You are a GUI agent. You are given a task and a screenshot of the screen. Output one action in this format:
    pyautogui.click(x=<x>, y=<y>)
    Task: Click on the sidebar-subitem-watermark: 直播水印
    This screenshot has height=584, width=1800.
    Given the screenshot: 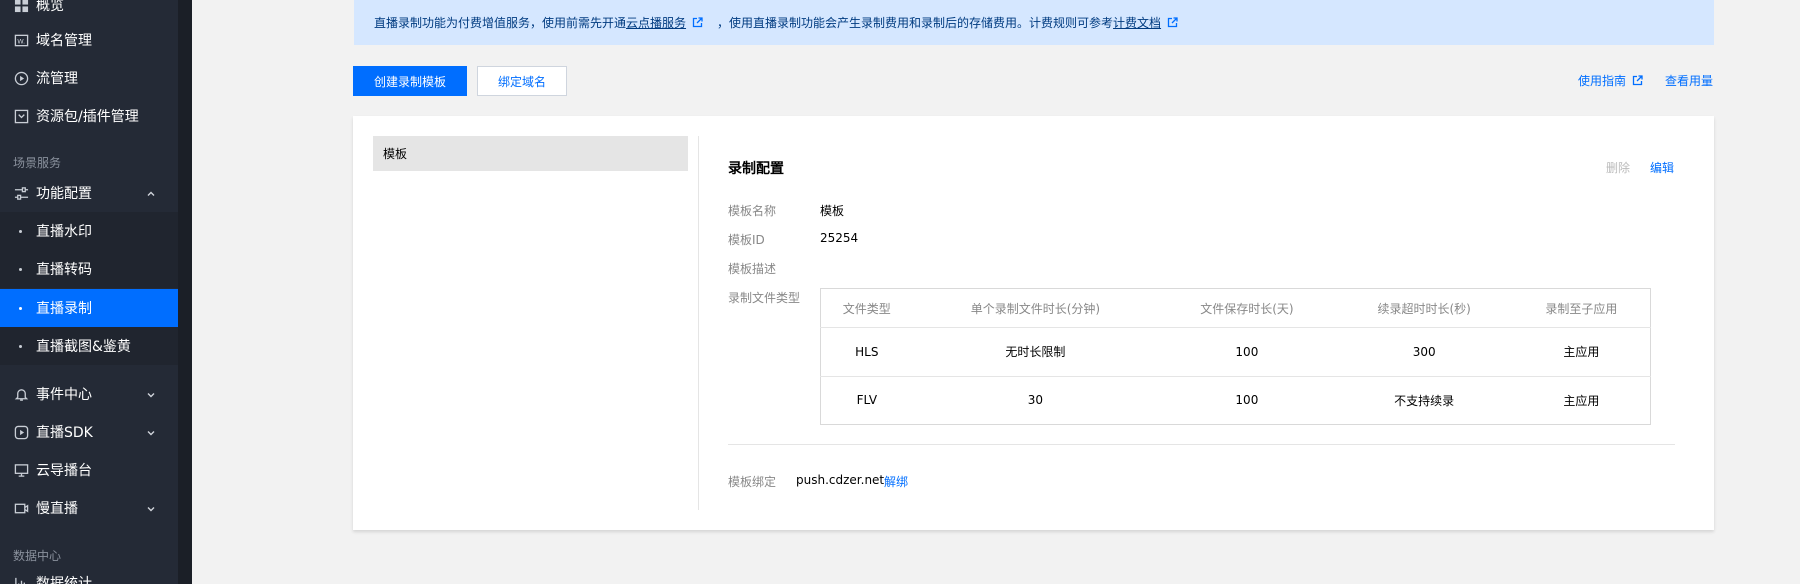 What is the action you would take?
    pyautogui.click(x=89, y=231)
    